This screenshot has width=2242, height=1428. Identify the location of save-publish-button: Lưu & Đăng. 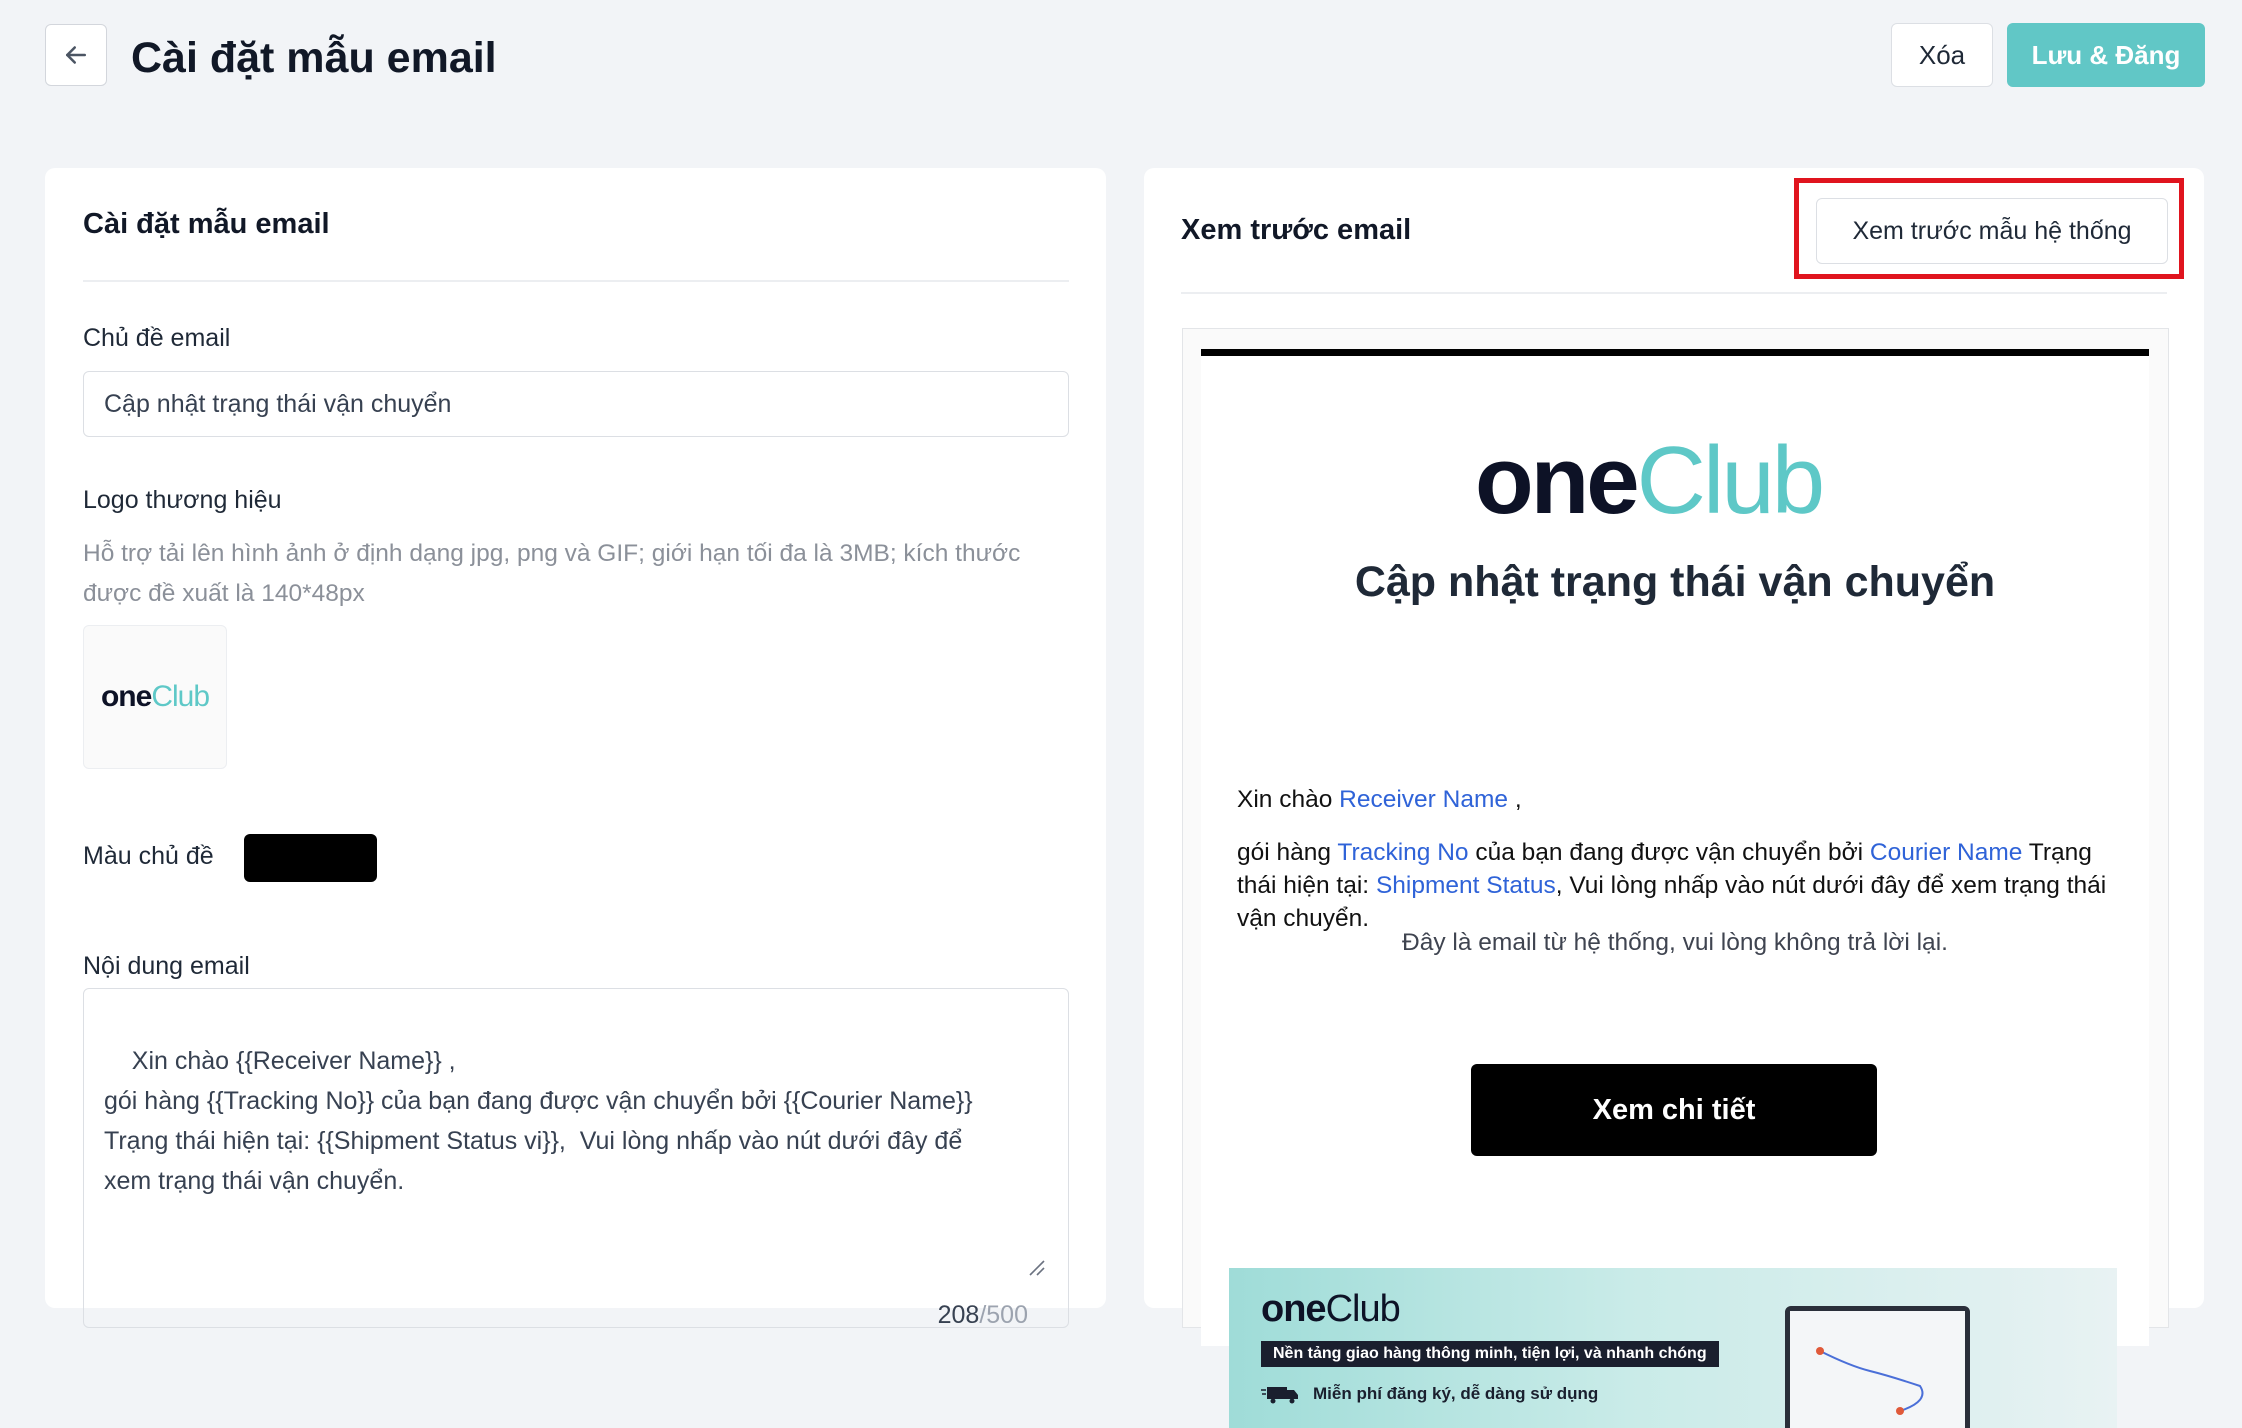
(2106, 55).